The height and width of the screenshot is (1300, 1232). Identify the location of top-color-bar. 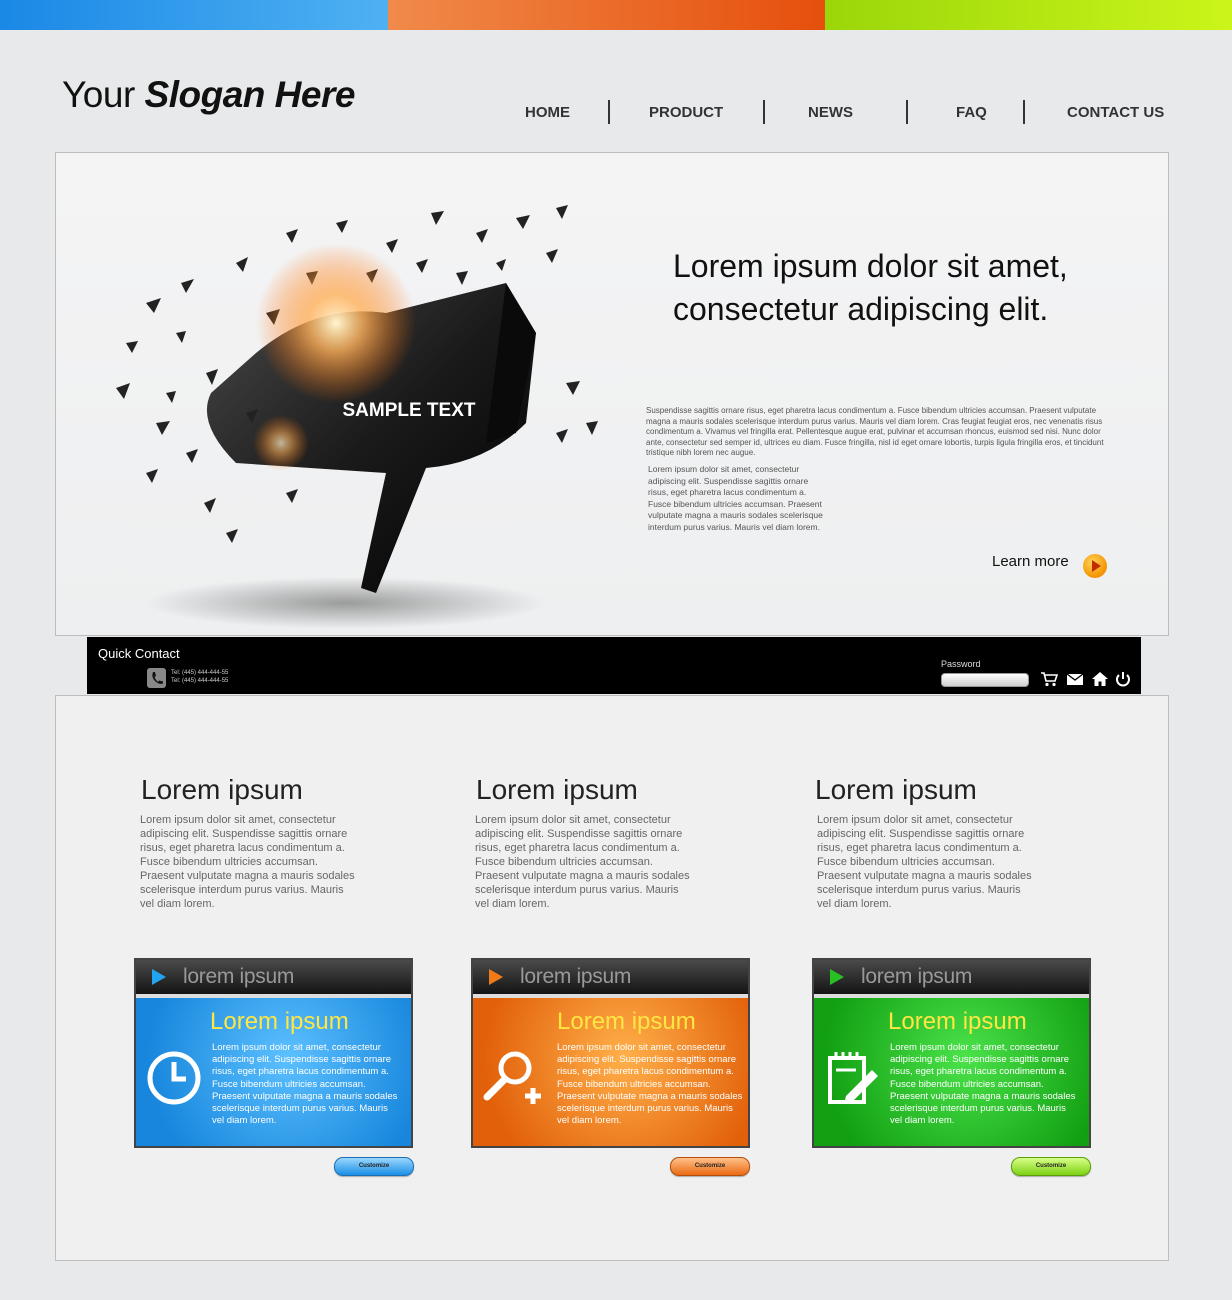
(616, 15).